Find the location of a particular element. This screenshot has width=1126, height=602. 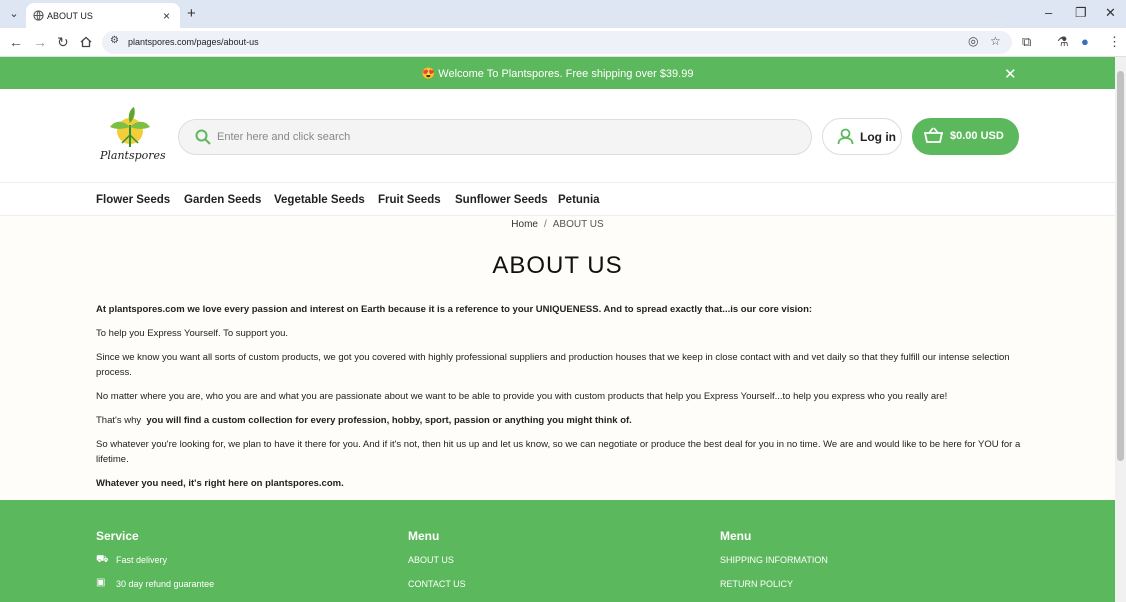

labs-icon: ⚗ is located at coordinates (1063, 42).